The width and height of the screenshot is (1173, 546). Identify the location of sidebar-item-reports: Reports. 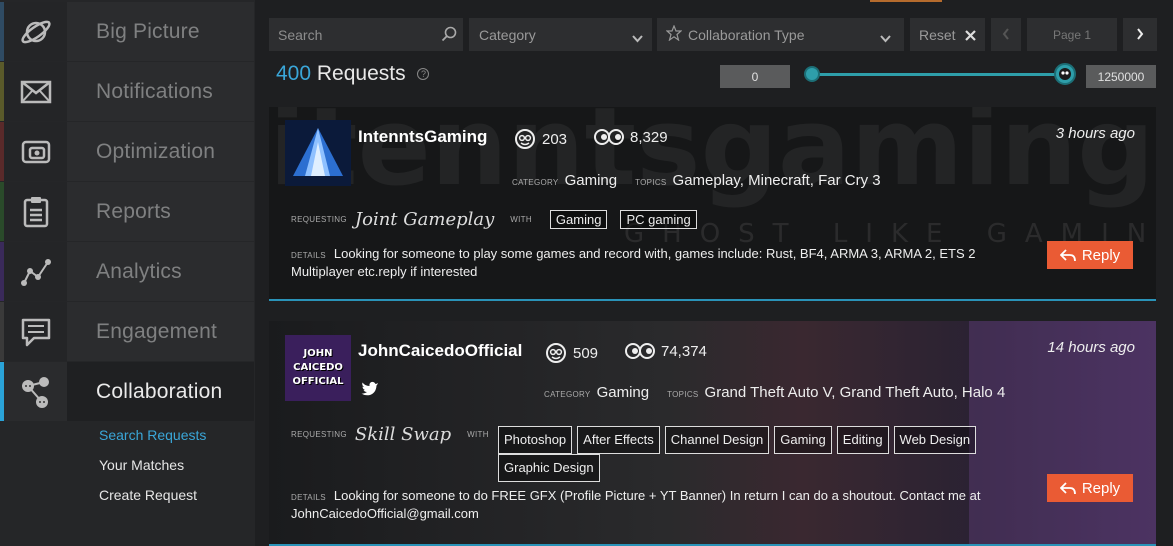
(127, 211).